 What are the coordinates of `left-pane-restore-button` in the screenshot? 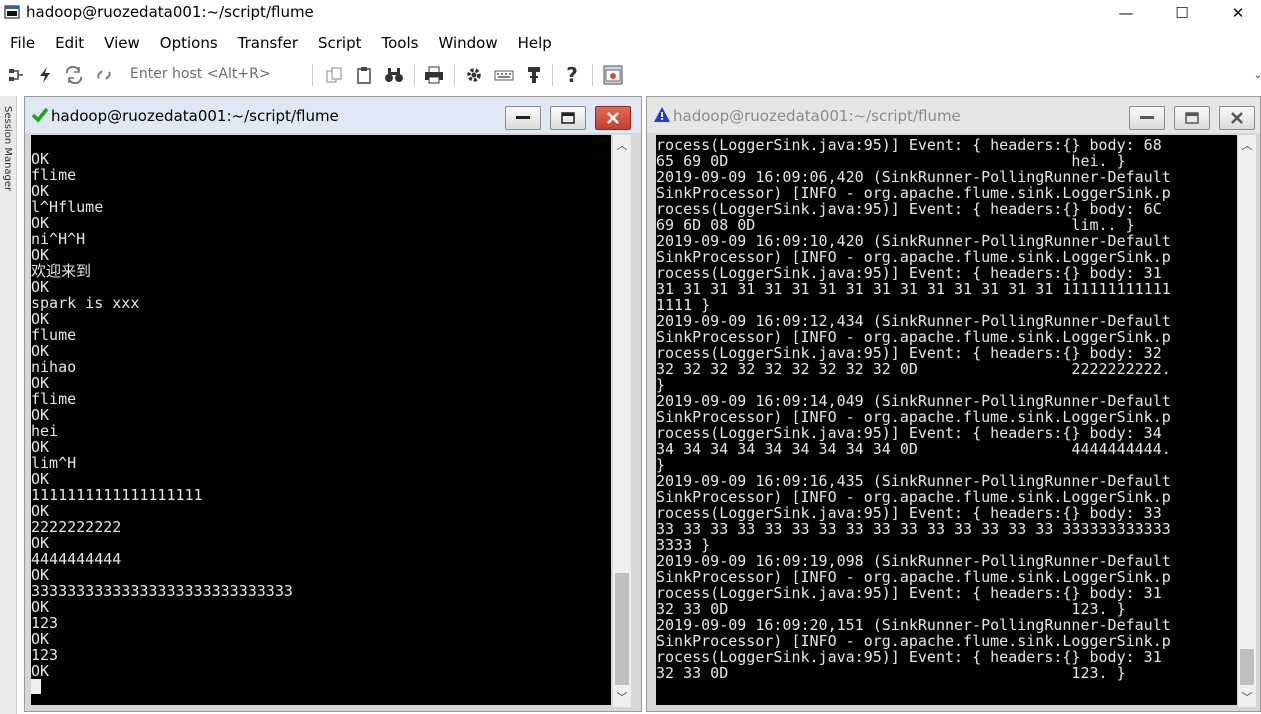 It's located at (568, 118).